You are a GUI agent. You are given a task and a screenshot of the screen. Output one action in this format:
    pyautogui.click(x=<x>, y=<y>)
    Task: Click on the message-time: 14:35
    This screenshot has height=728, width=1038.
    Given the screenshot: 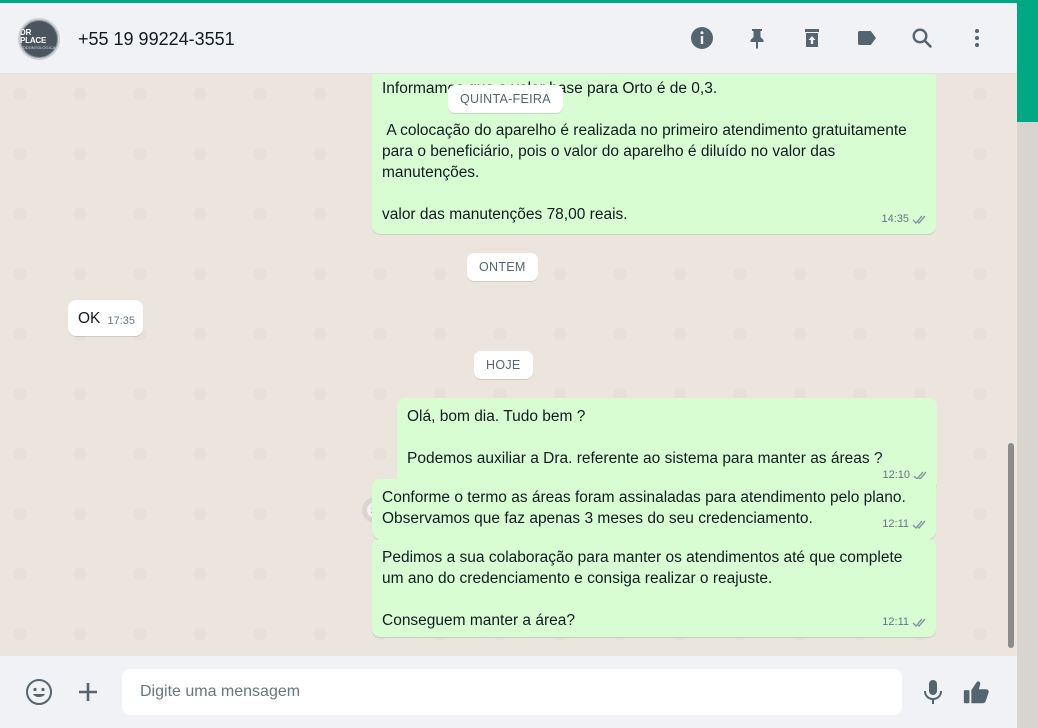 What is the action you would take?
    pyautogui.click(x=895, y=219)
    